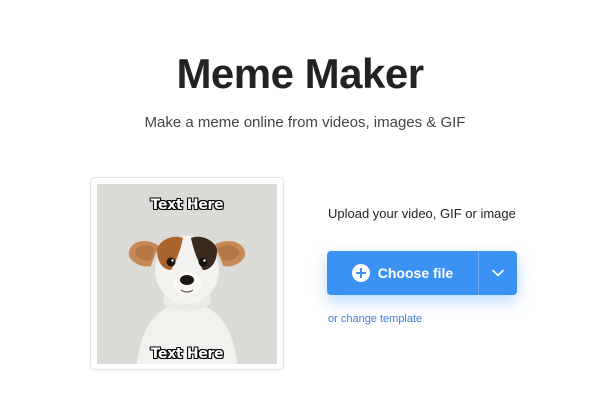 The width and height of the screenshot is (600, 416). I want to click on choose-file-button: Choose file, so click(402, 273).